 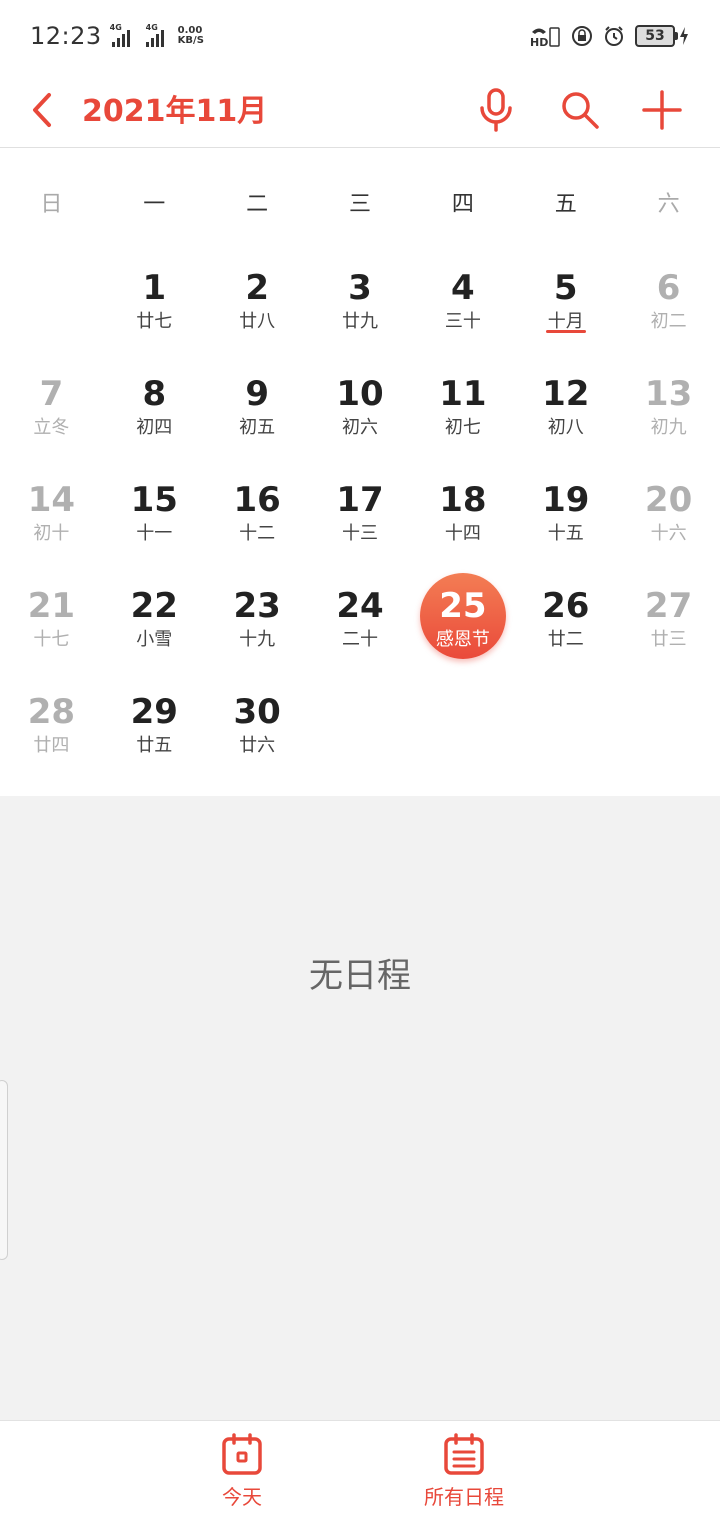 What do you see at coordinates (51, 394) in the screenshot?
I see `day-number: 7` at bounding box center [51, 394].